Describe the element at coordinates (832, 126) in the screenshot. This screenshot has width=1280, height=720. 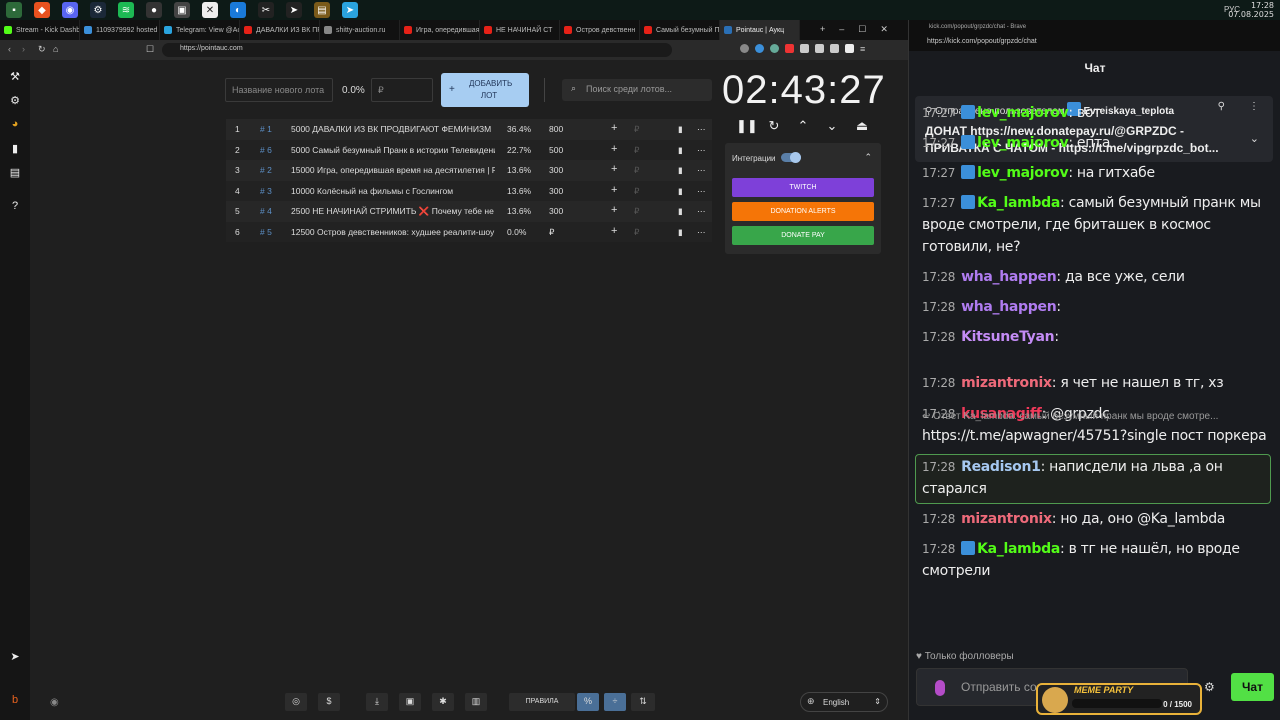
I see `chevron-down-icon: ⌄` at that location.